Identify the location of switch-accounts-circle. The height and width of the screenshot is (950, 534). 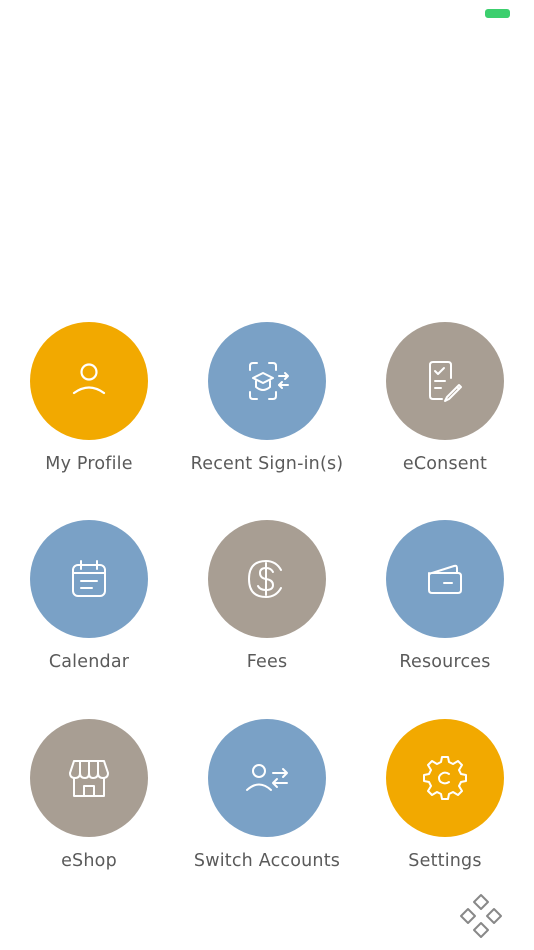
(267, 778).